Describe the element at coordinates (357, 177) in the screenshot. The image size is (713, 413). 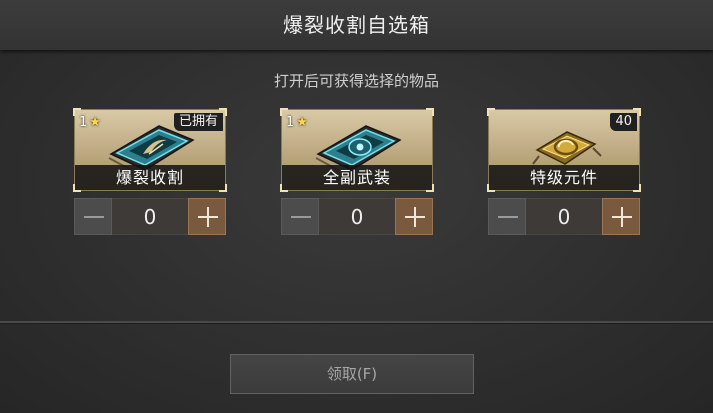
I see `item-name: 全副武装` at that location.